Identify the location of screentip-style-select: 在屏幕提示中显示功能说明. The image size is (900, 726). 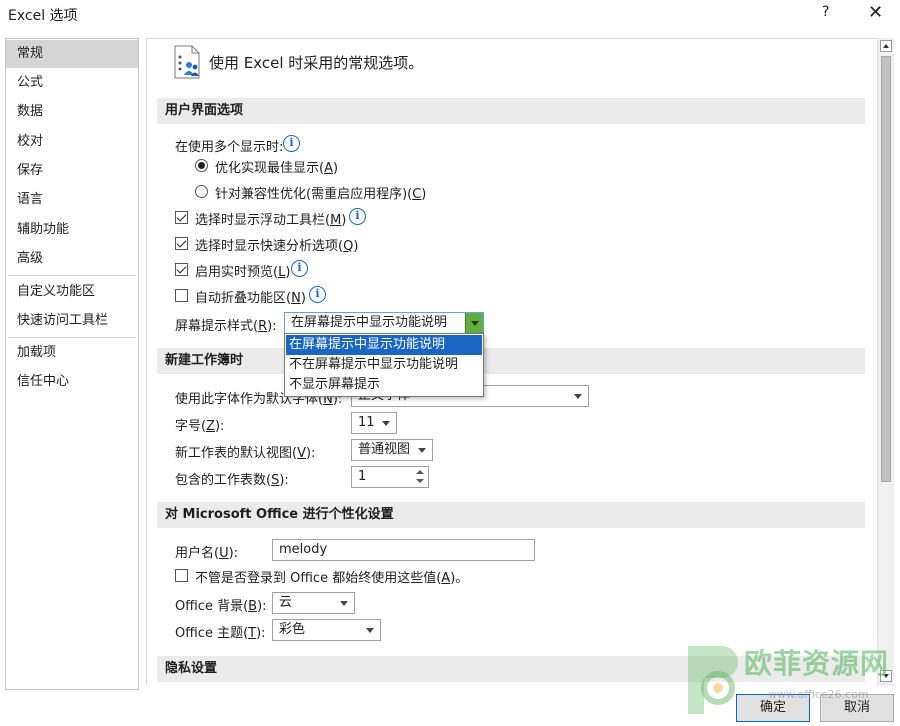
(384, 323).